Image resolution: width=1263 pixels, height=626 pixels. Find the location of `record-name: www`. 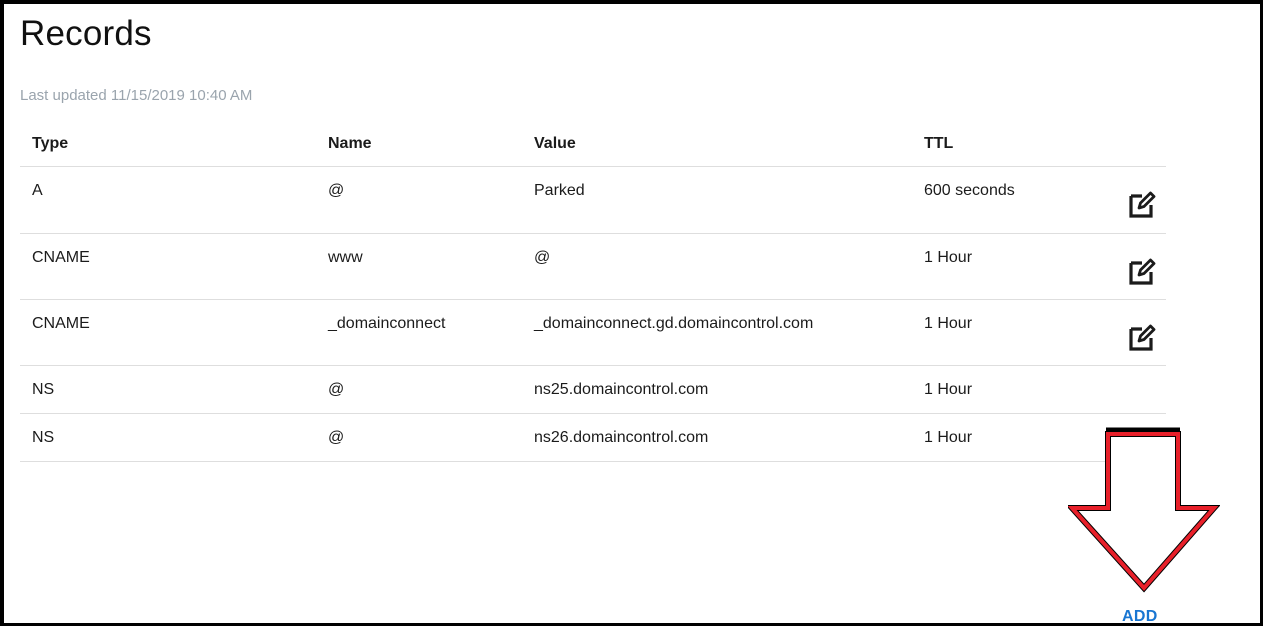

record-name: www is located at coordinates (345, 257).